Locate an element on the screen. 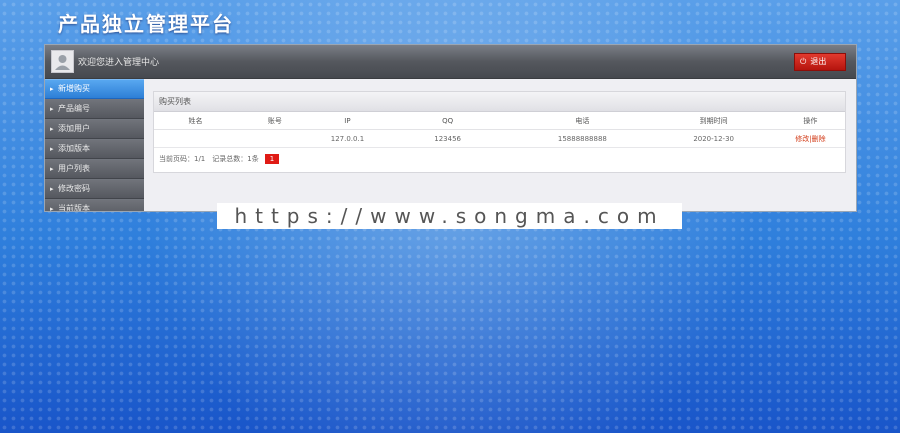 The width and height of the screenshot is (900, 433). sidebar-item-new-purchase: ▸ 新增购买 is located at coordinates (94, 89).